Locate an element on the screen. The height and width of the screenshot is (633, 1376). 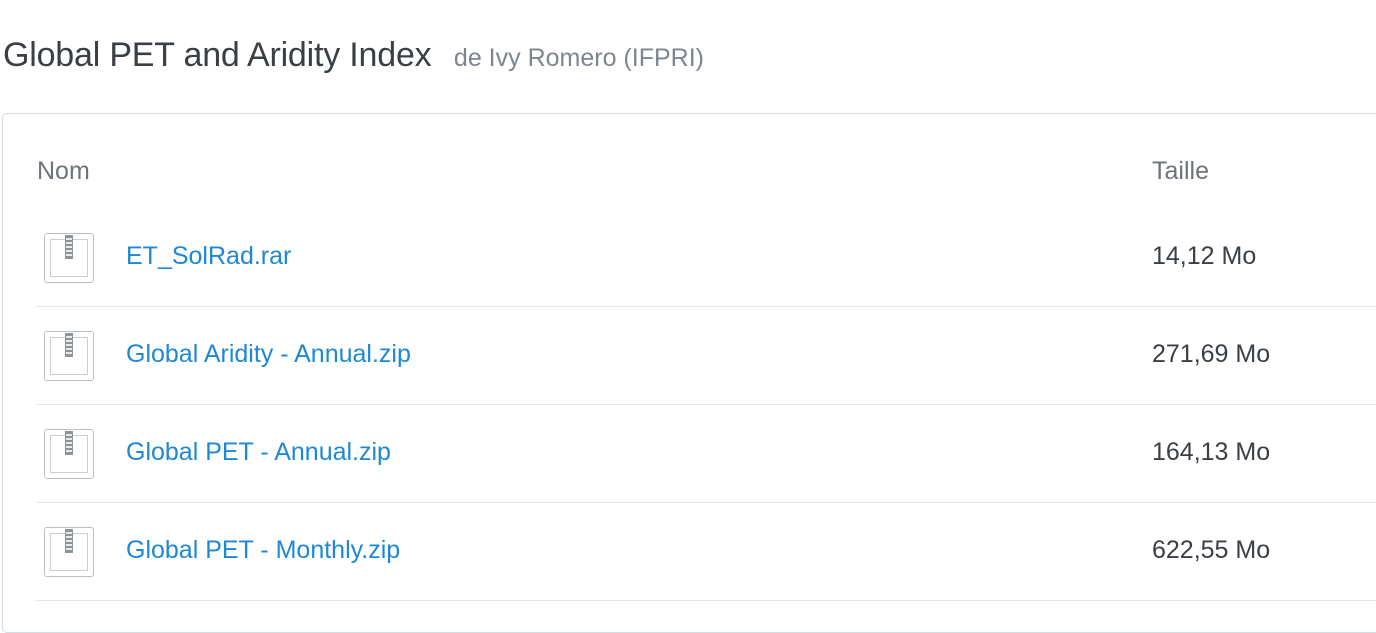
file-name-link: Global Aridity - Annual.zip is located at coordinates (268, 354).